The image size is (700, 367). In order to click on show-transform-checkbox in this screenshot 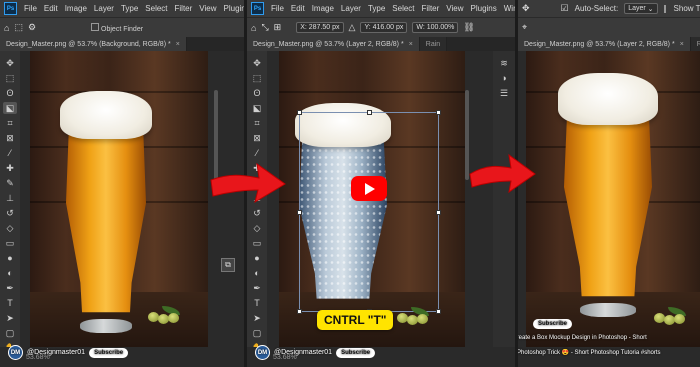, I will do `click(664, 8)`.